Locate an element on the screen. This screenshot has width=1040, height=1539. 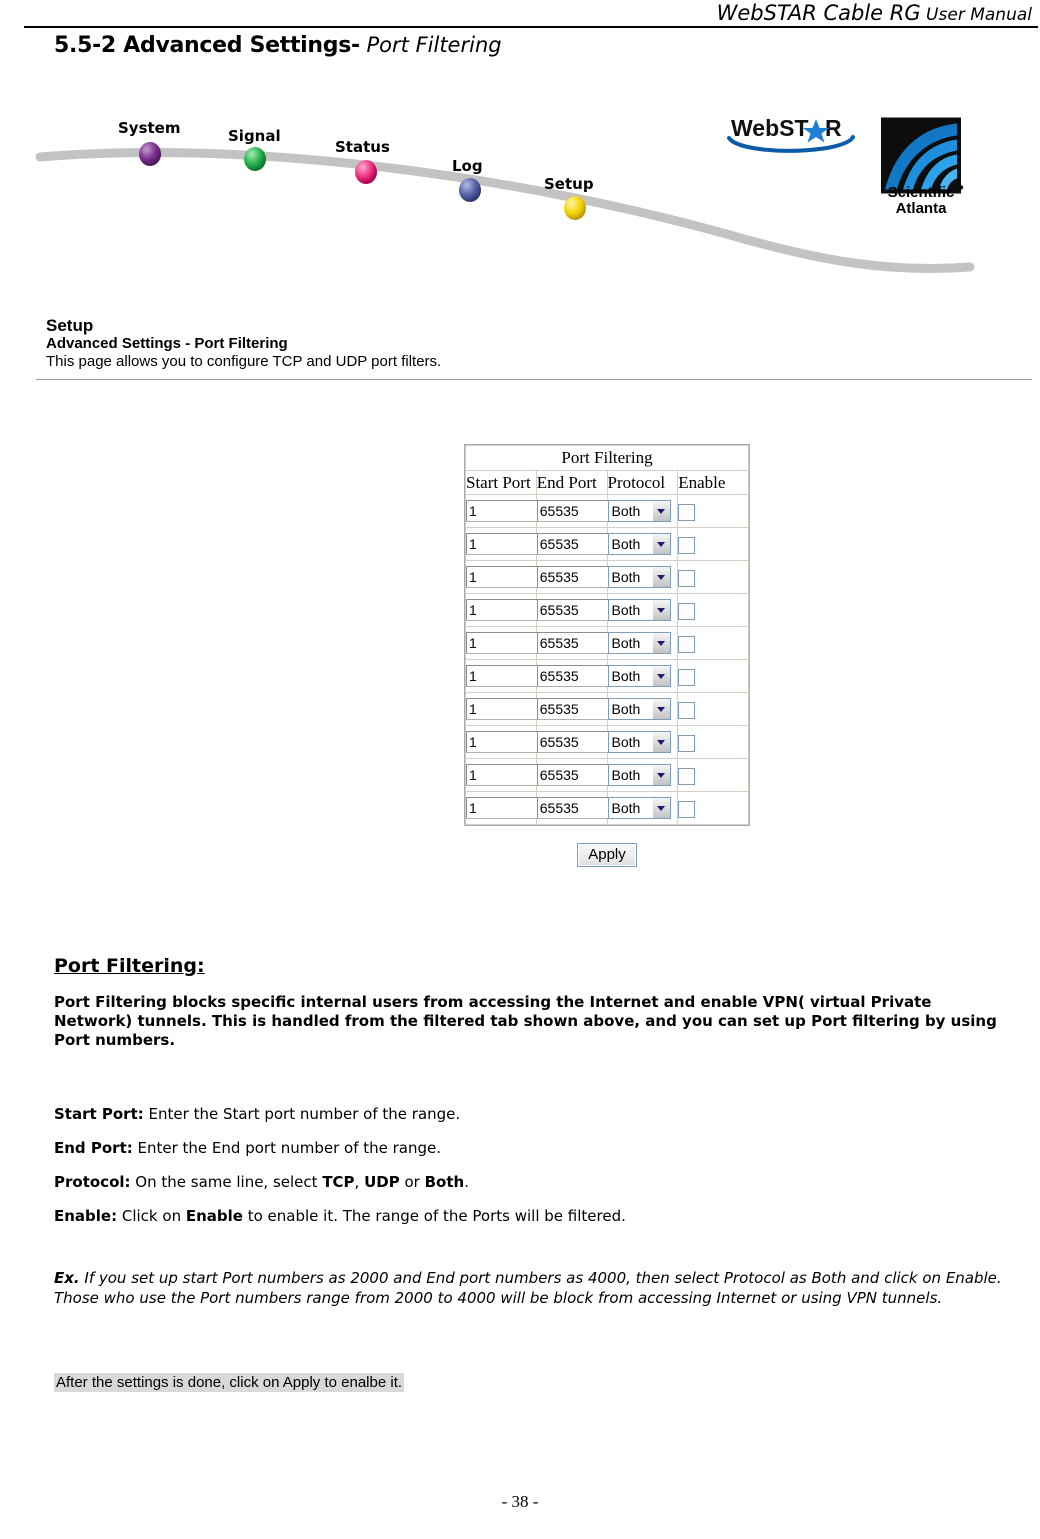
apply-button: Apply is located at coordinates (607, 855).